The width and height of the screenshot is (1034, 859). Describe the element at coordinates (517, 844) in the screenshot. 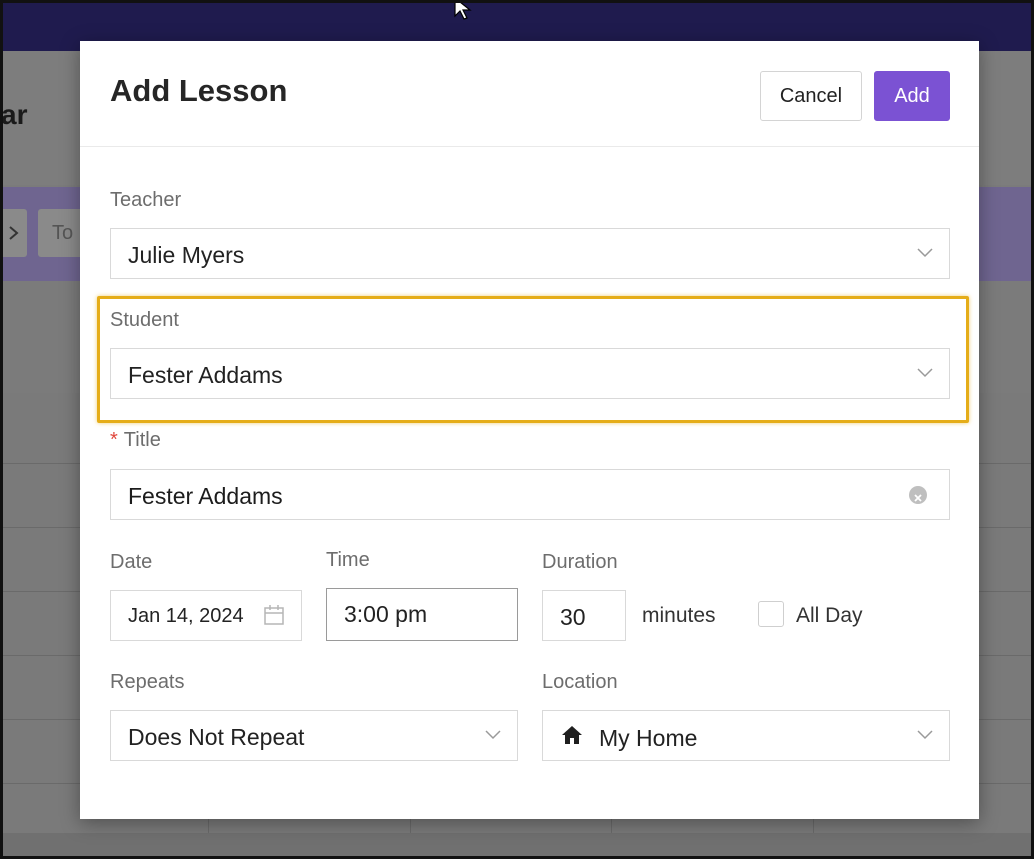

I see `app-footer` at that location.